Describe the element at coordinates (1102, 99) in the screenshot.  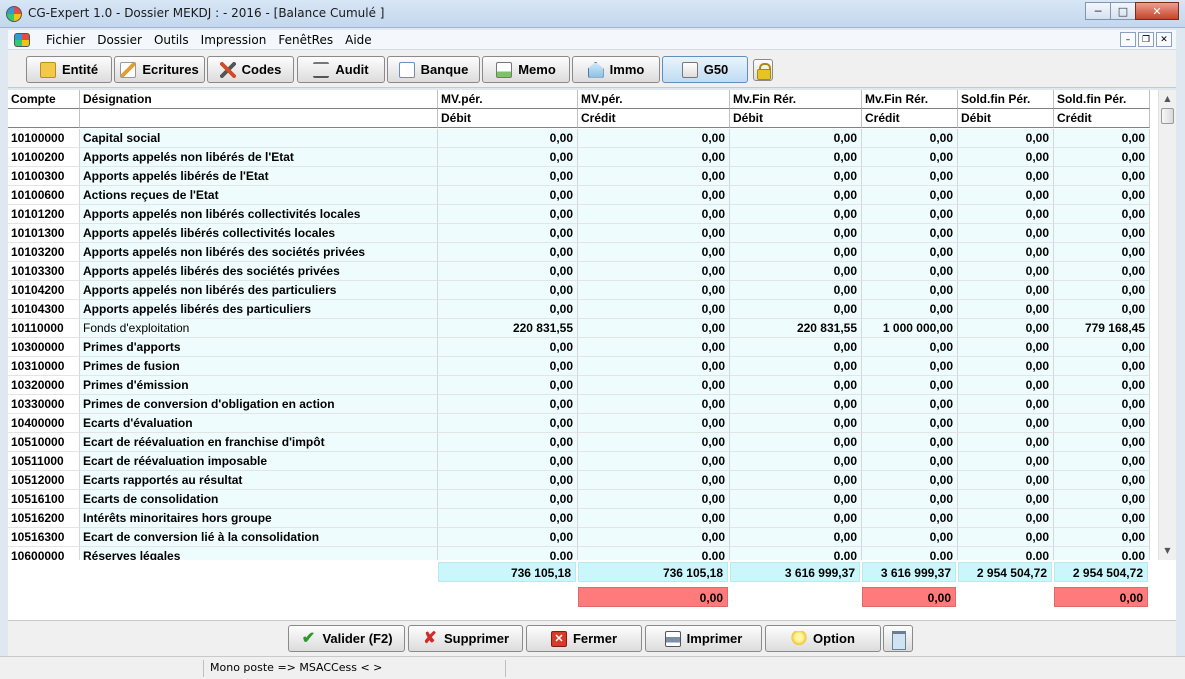
I see `header-sold-credit: Sold.fin Pér.` at that location.